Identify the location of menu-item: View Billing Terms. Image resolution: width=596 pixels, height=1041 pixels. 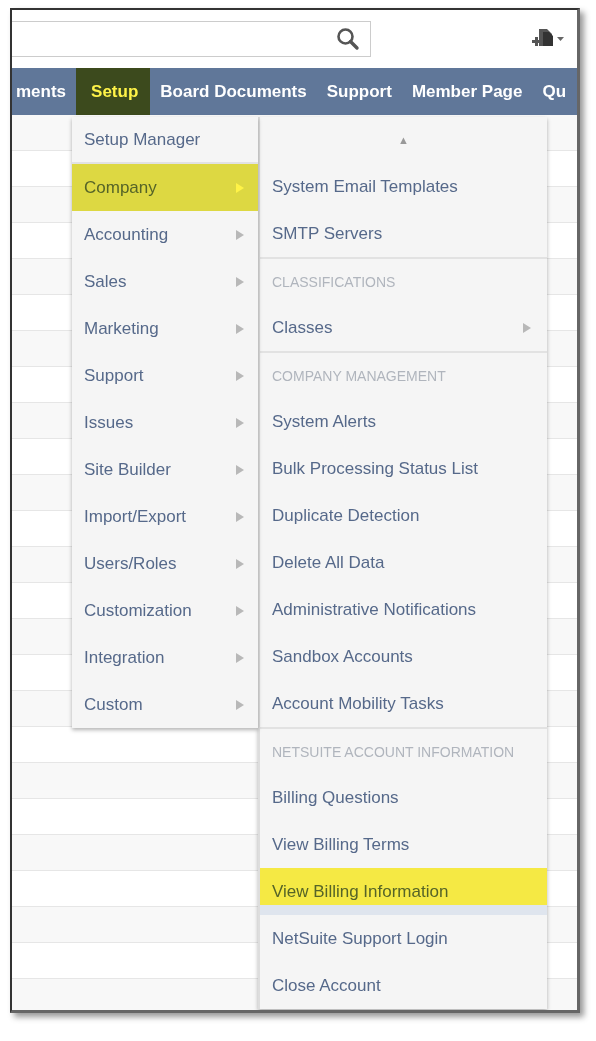
(403, 844).